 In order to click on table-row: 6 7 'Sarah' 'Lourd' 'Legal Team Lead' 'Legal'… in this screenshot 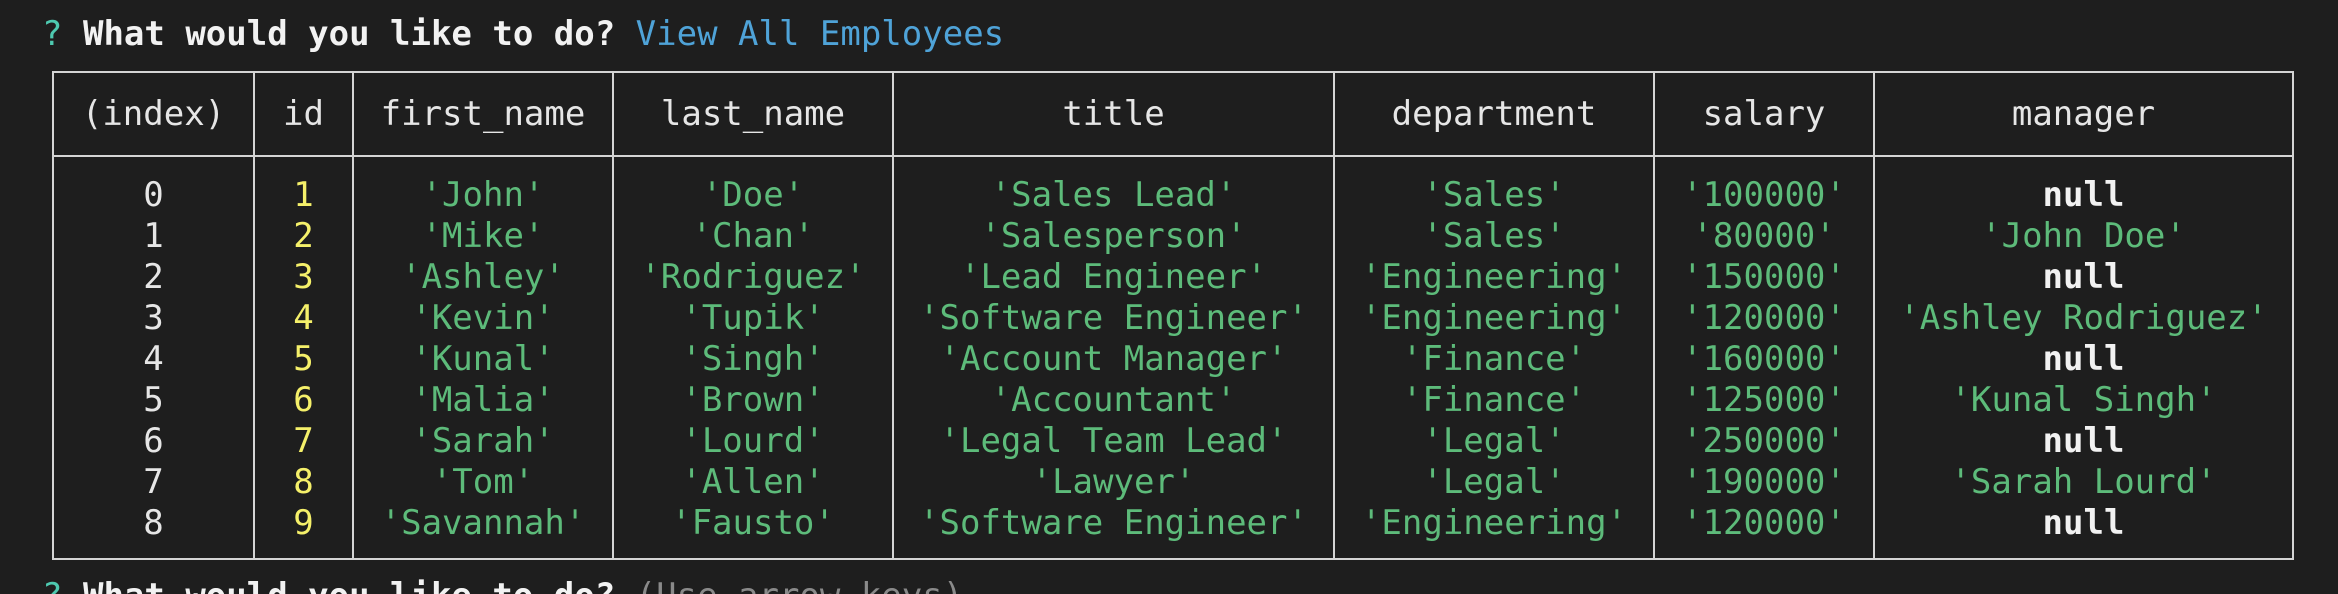, I will do `click(1173, 441)`.